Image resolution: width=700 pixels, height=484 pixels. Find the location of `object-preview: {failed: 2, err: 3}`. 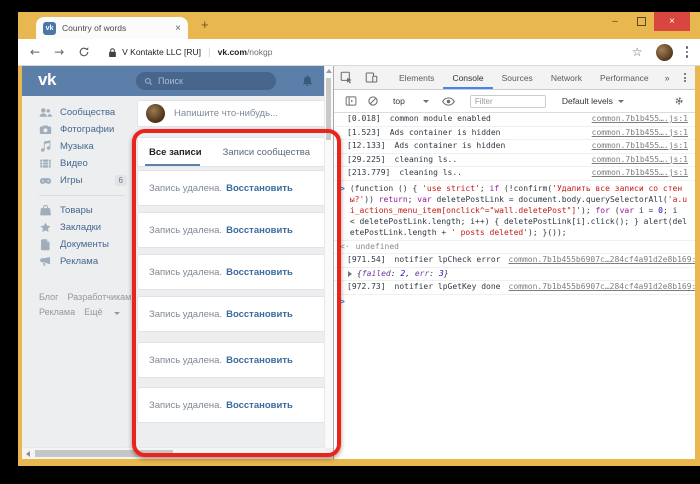

object-preview: {failed: 2, err: 3} is located at coordinates (403, 273).